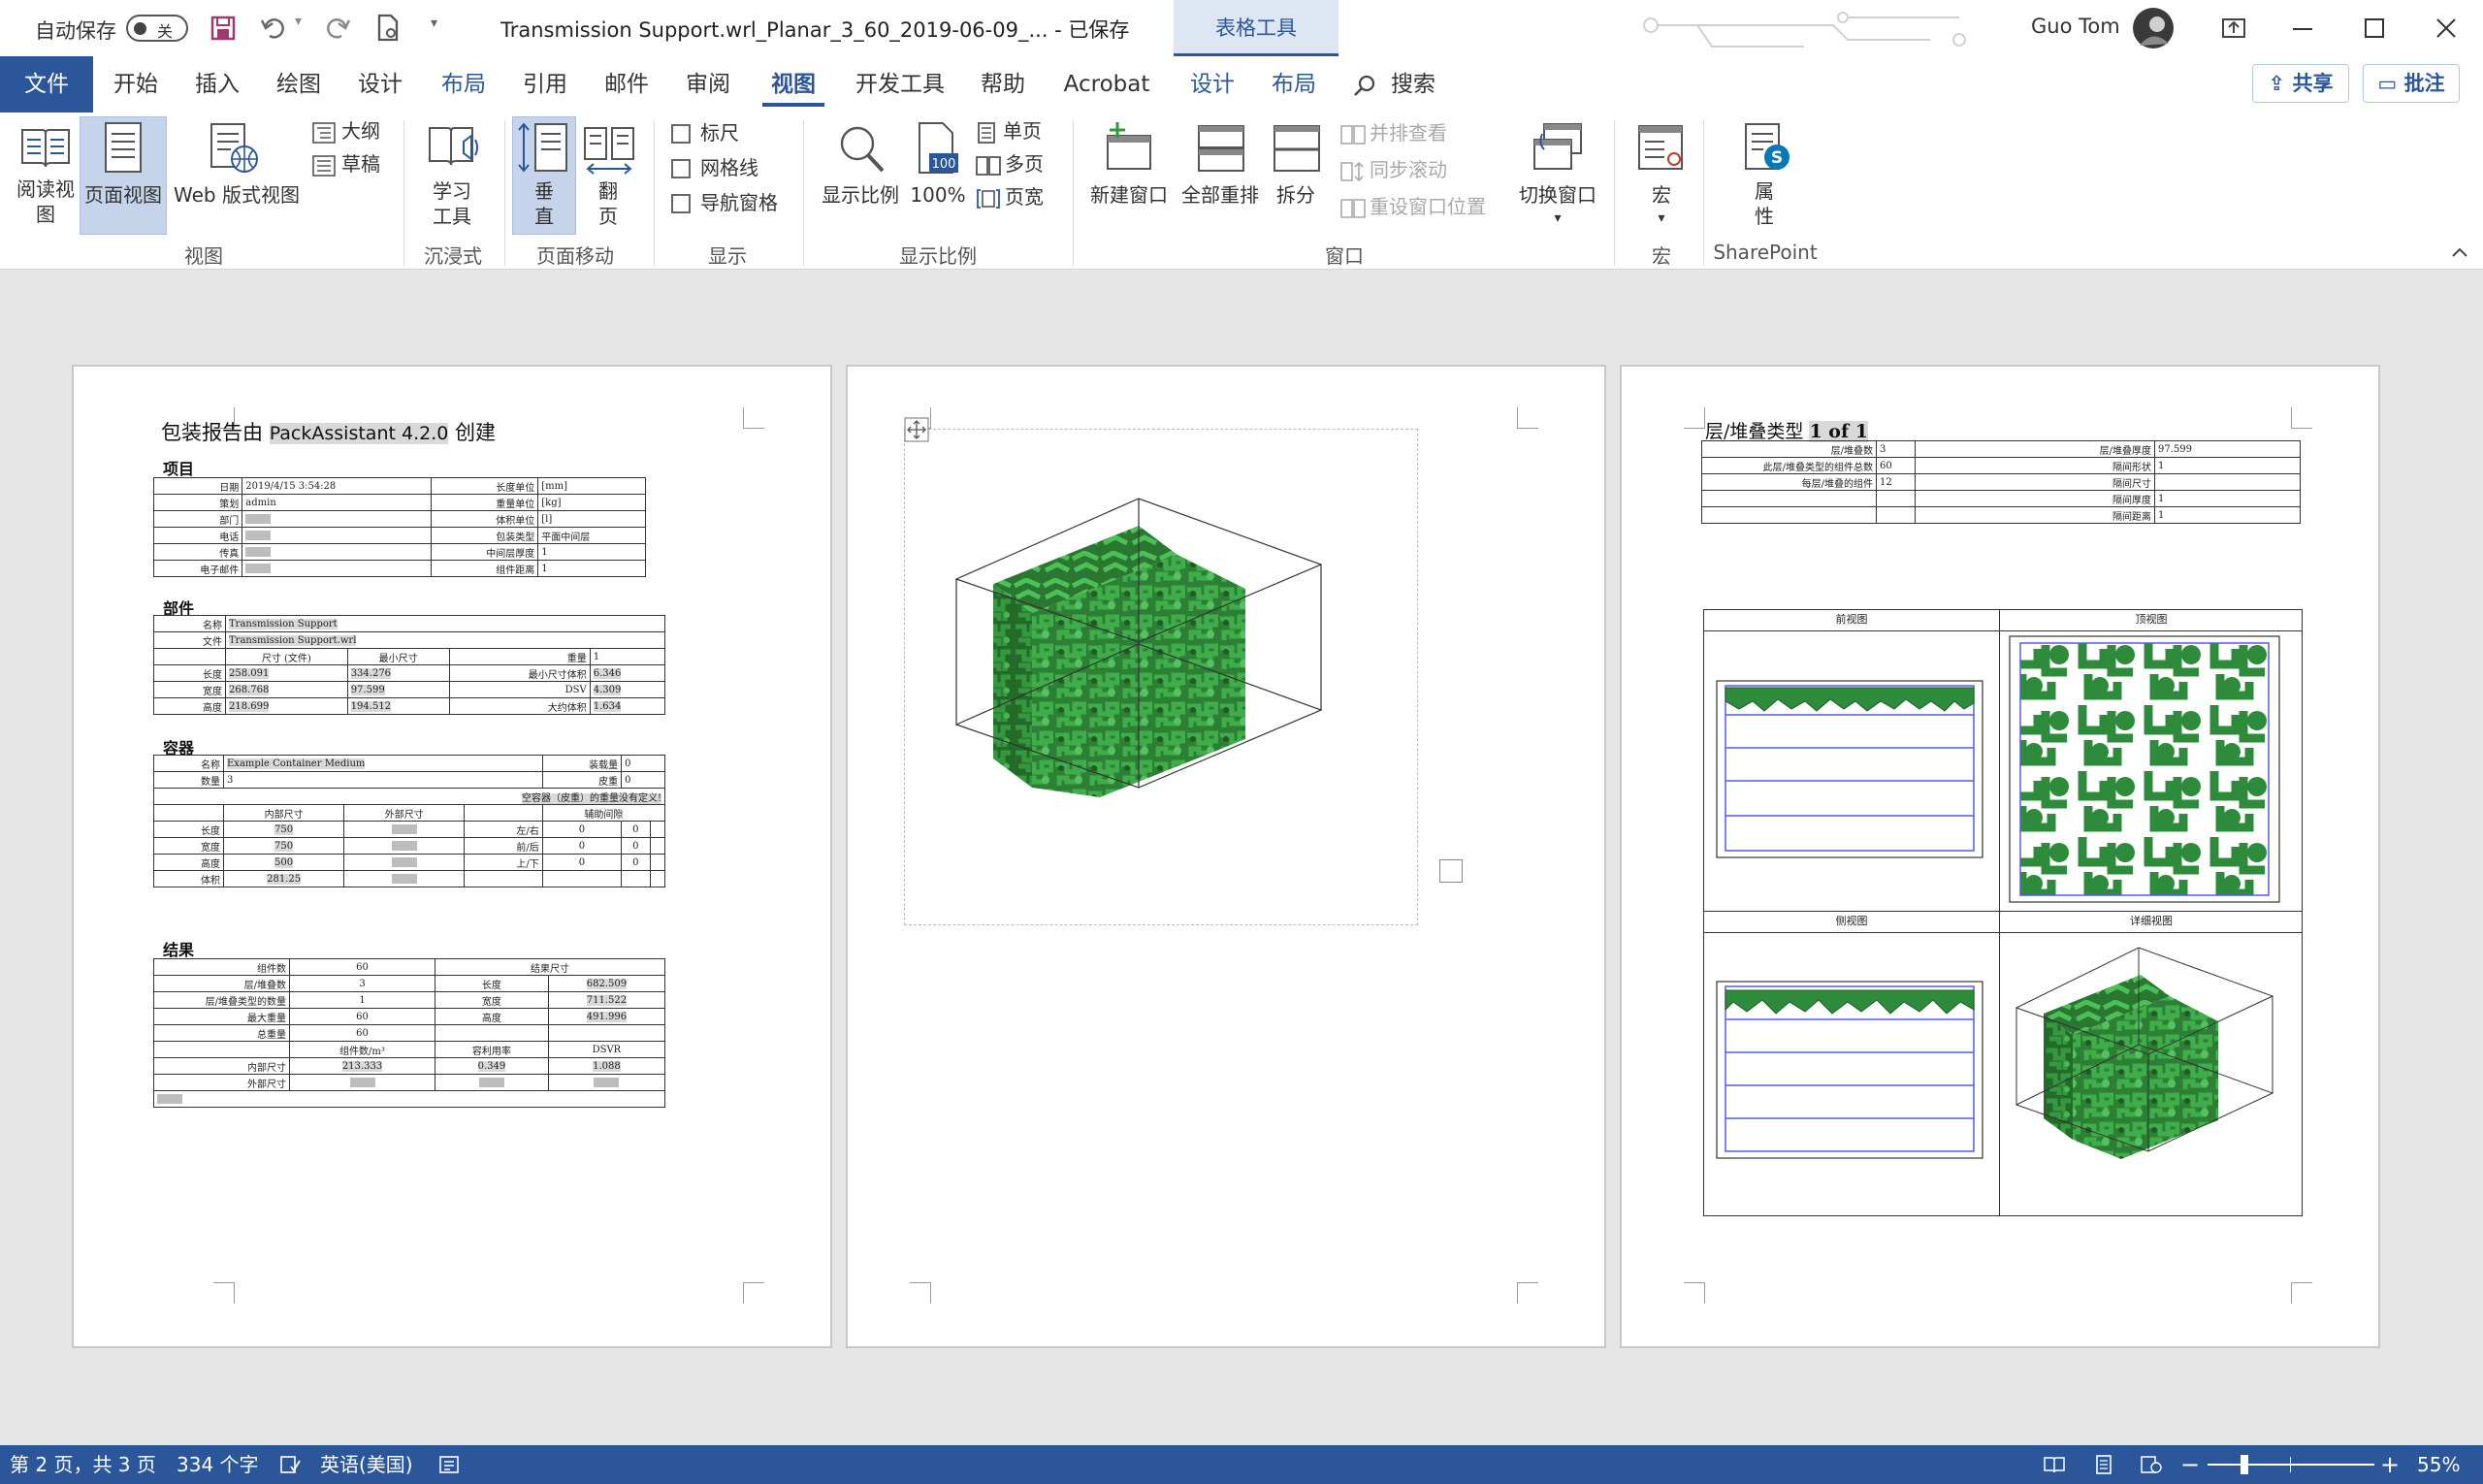 This screenshot has width=2483, height=1484. Describe the element at coordinates (2303, 28) in the screenshot. I see `minimize-icon` at that location.